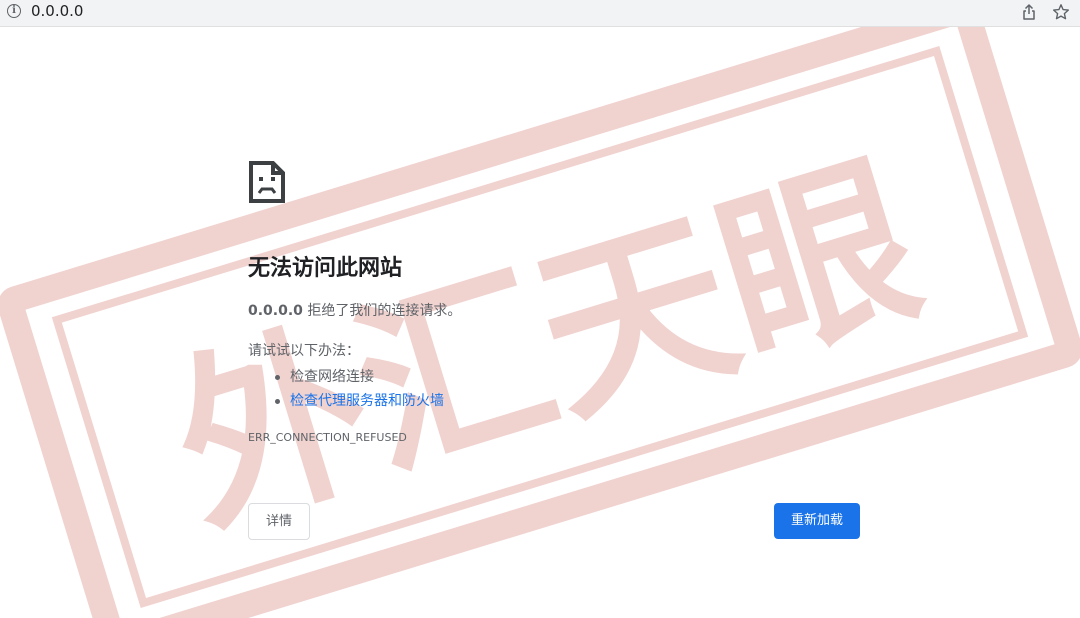  I want to click on star-icon, so click(1061, 12).